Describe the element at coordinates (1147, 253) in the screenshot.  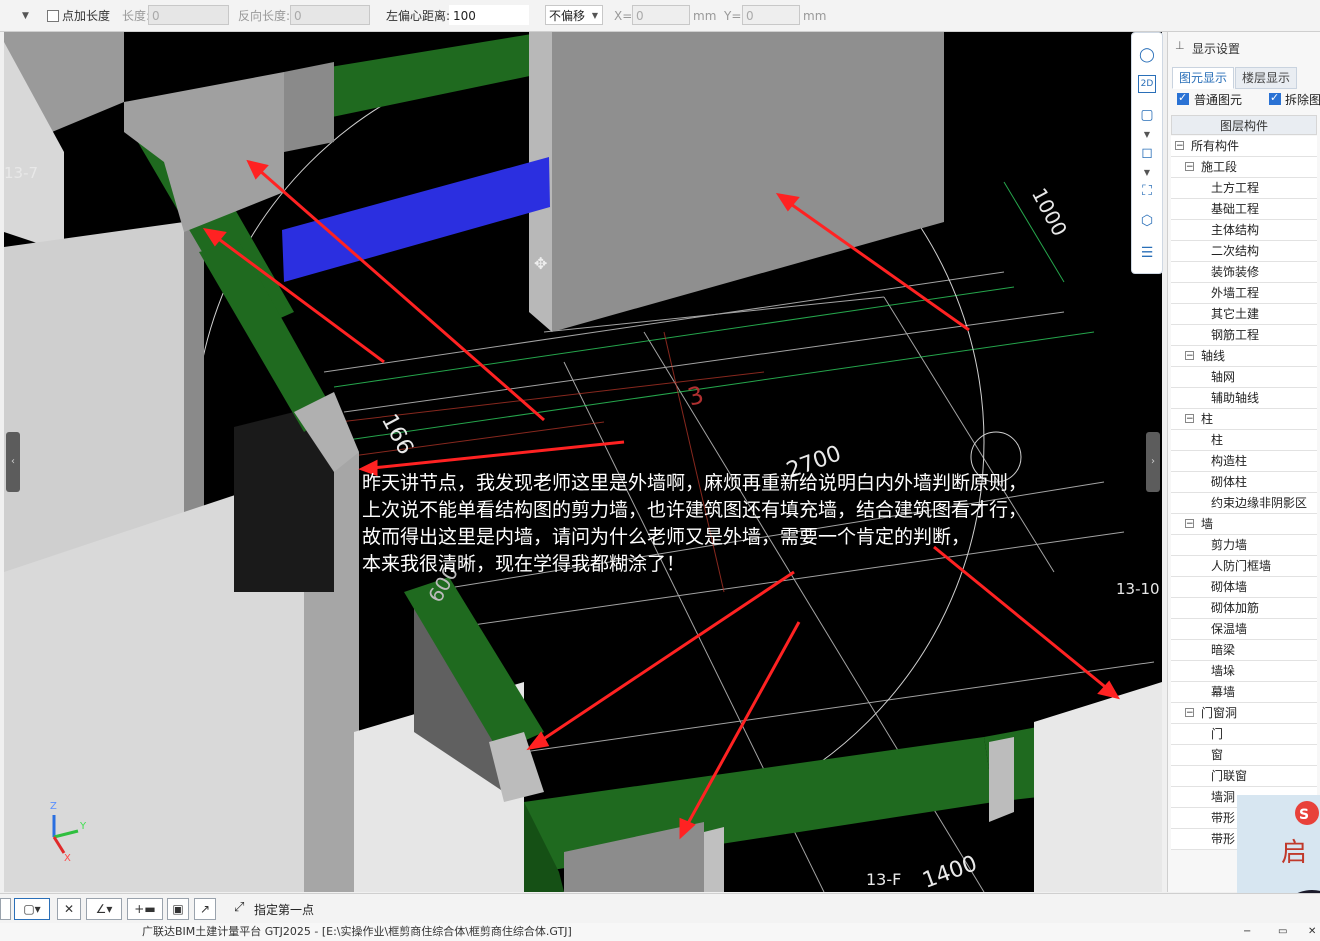
I see `properties-icon: ☰` at that location.